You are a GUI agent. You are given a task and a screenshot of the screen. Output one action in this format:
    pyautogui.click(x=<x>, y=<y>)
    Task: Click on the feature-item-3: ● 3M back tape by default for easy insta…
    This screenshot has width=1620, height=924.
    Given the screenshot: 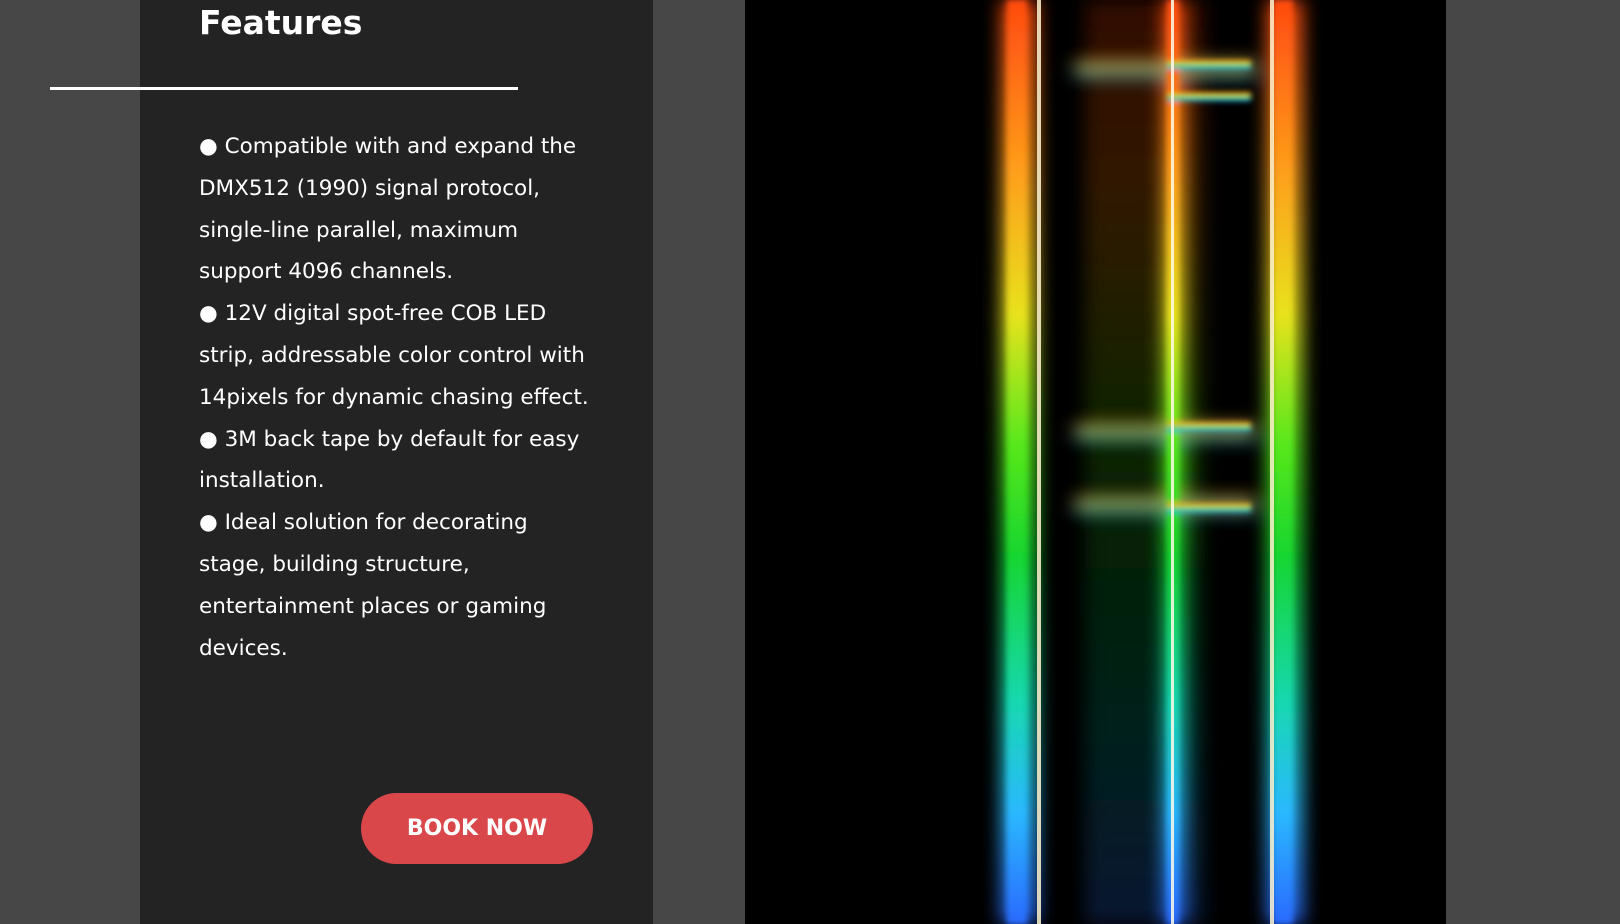 What is the action you would take?
    pyautogui.click(x=389, y=460)
    